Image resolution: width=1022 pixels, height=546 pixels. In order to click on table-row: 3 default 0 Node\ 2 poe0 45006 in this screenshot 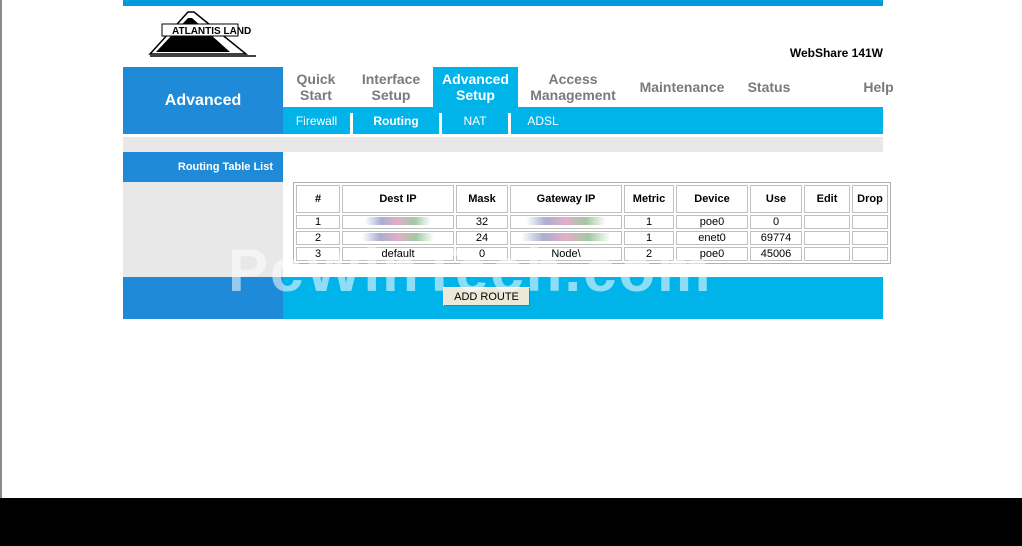, I will do `click(592, 254)`.